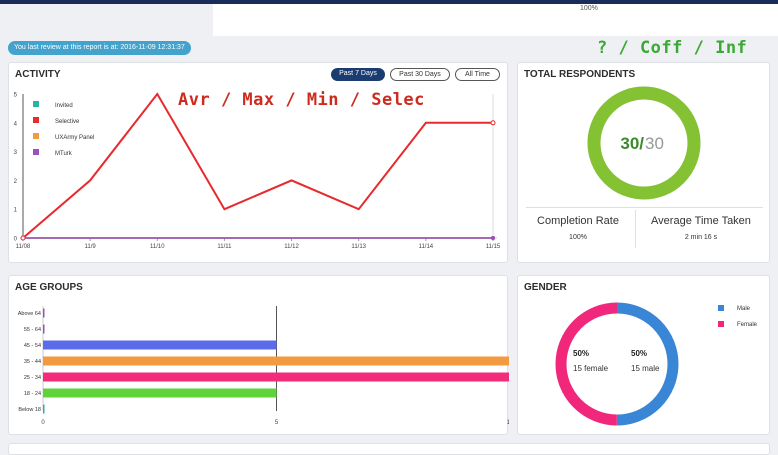 The height and width of the screenshot is (455, 778). Describe the element at coordinates (32, 346) in the screenshot. I see `category-label: 45 - 54` at that location.